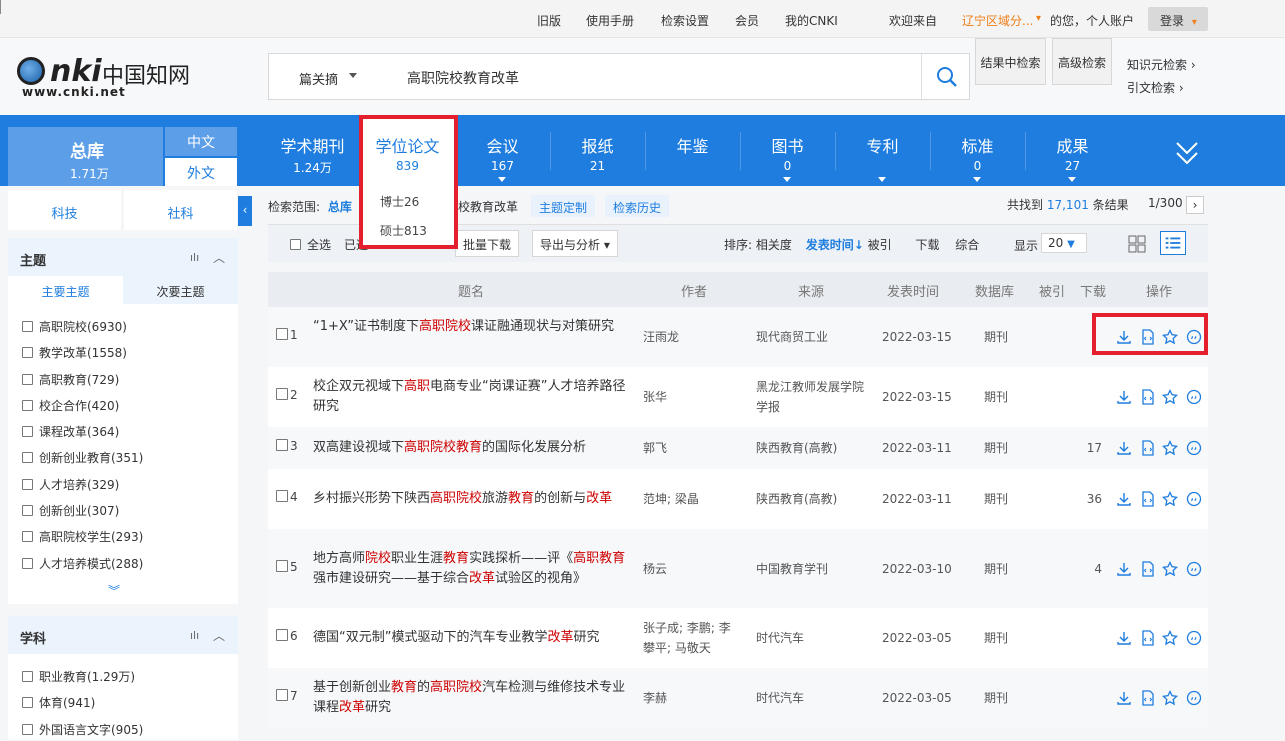  Describe the element at coordinates (123, 404) in the screenshot. I see `facet-item: 校企合作(420)` at that location.